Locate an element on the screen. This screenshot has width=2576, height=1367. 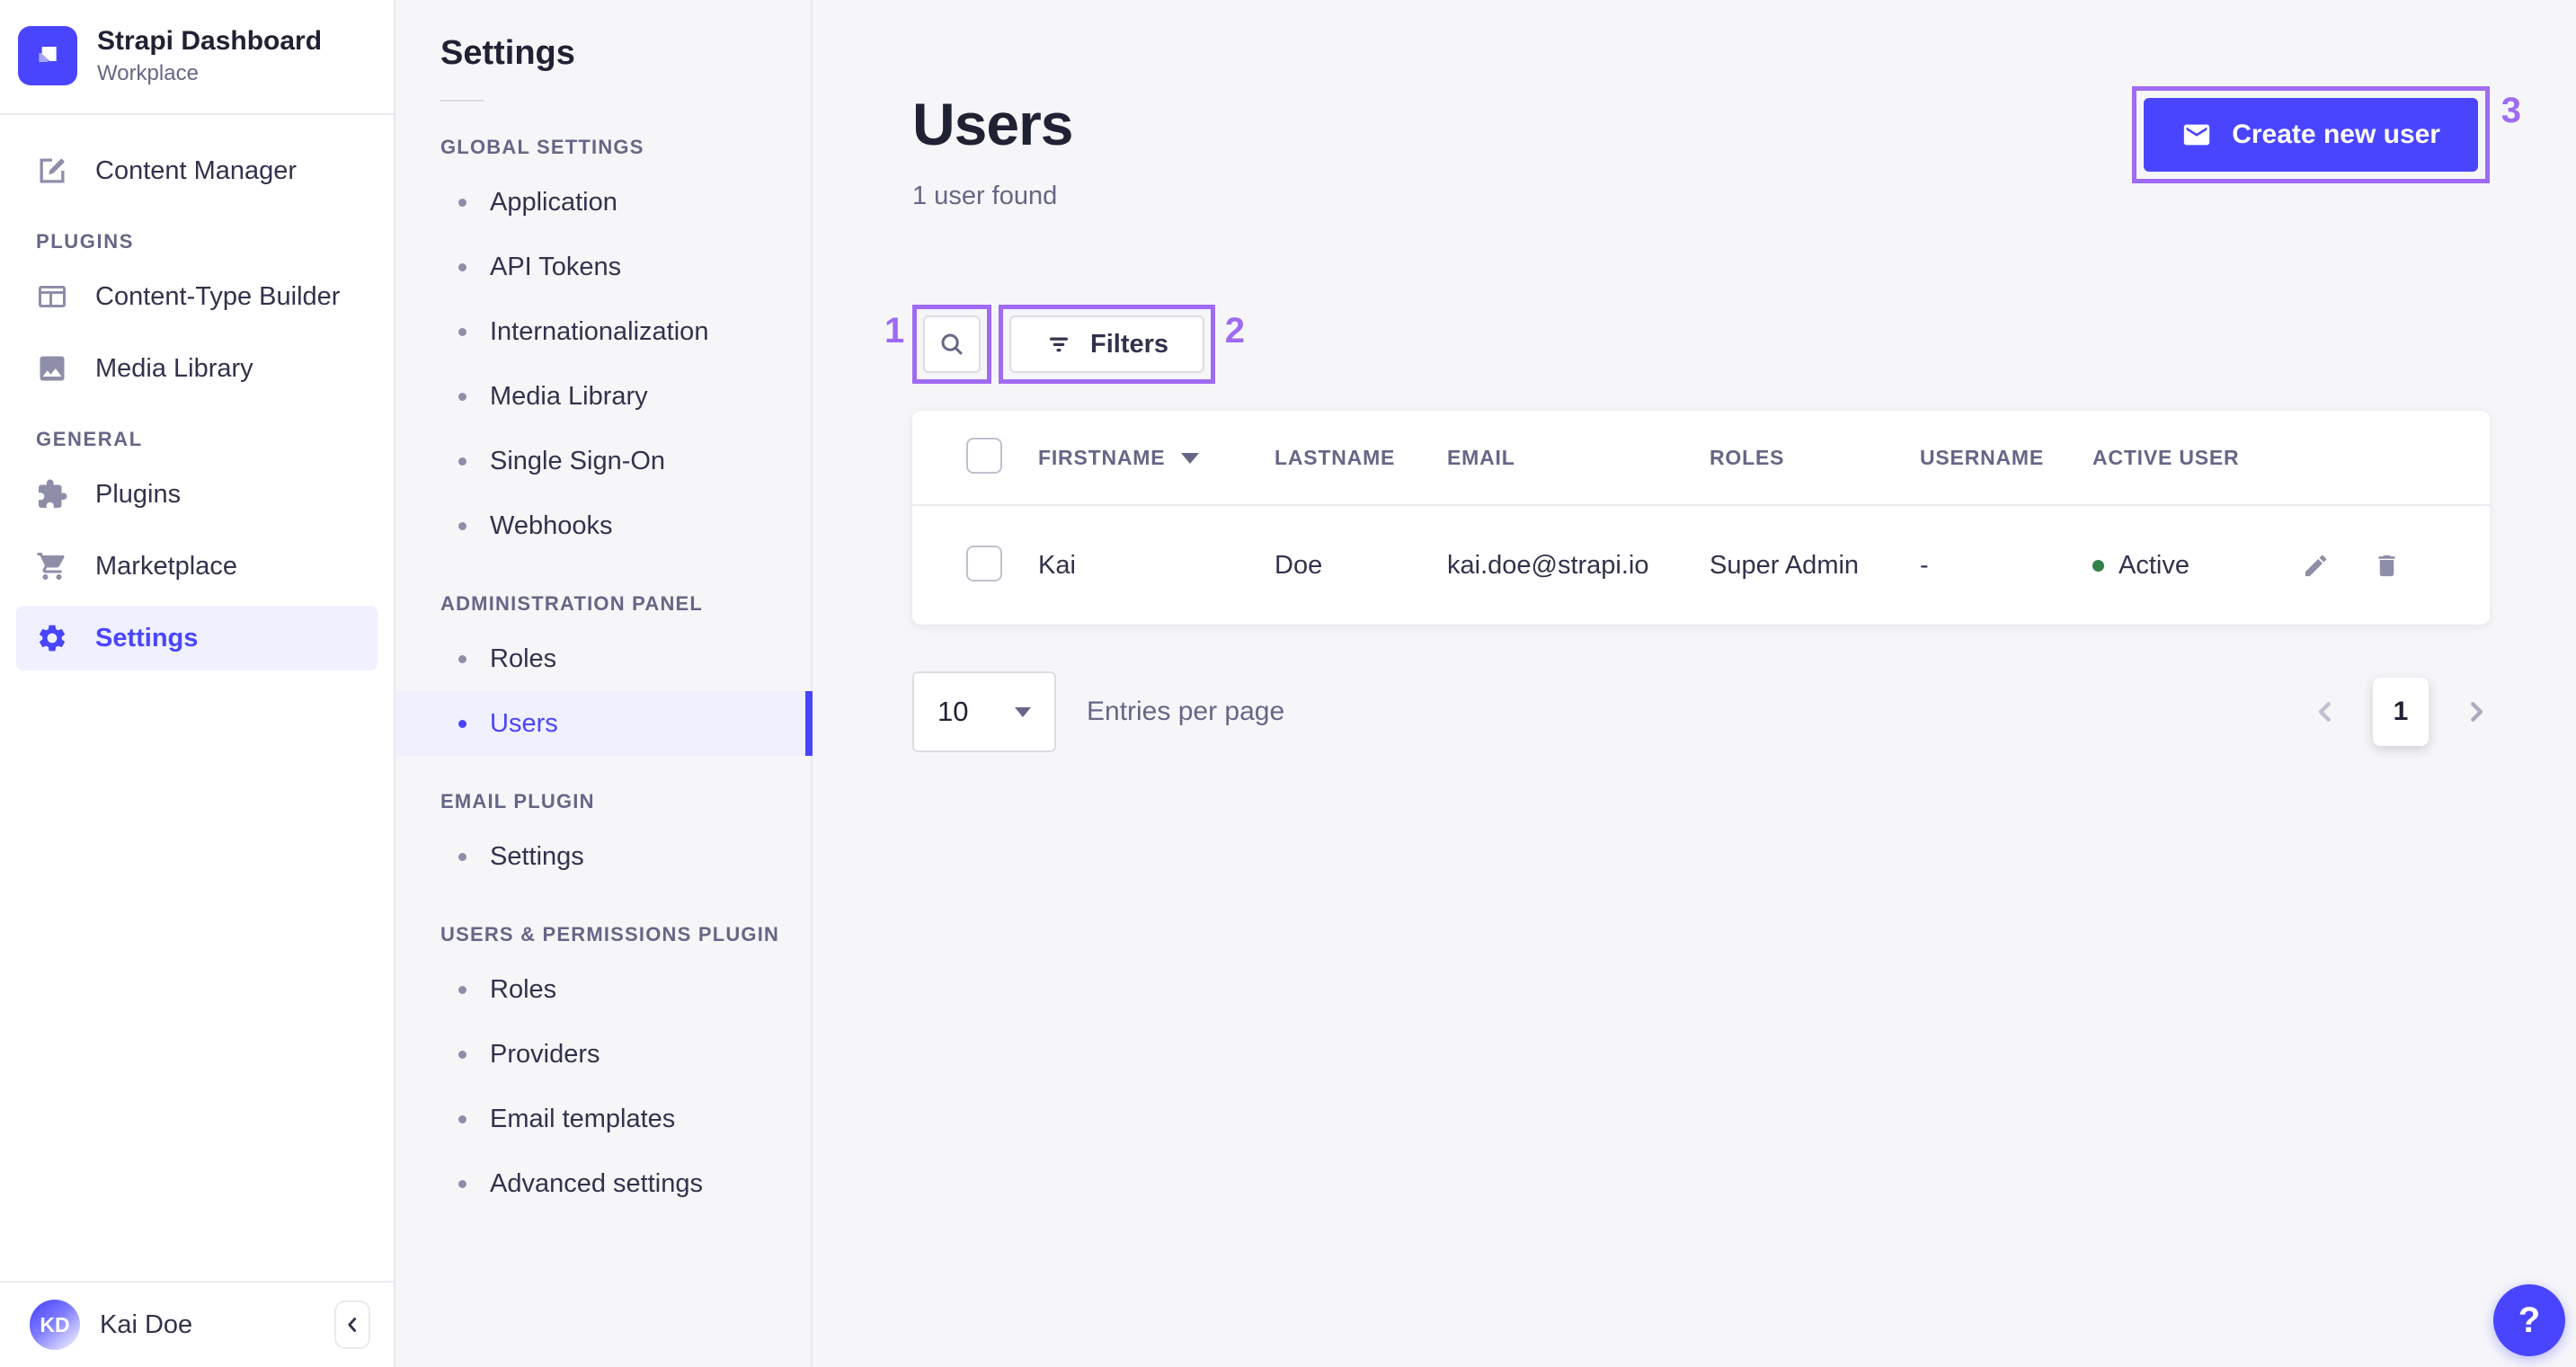
workspace-switcher: Strapi Dashboard Workplace is located at coordinates (197, 58).